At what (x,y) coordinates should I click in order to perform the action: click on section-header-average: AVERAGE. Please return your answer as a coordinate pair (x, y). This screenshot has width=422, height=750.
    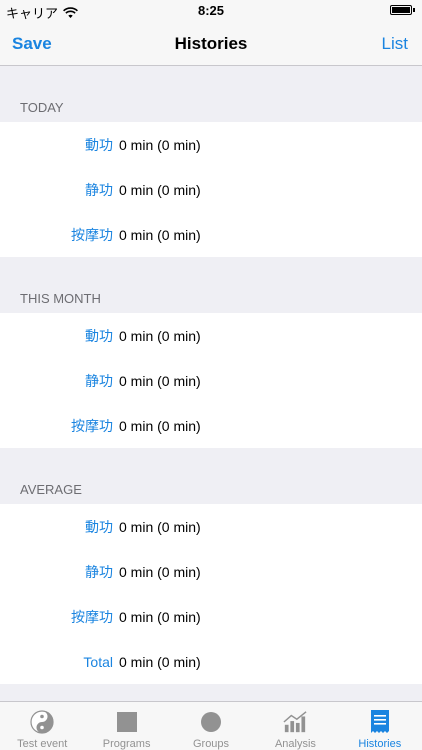
    Looking at the image, I should click on (51, 489).